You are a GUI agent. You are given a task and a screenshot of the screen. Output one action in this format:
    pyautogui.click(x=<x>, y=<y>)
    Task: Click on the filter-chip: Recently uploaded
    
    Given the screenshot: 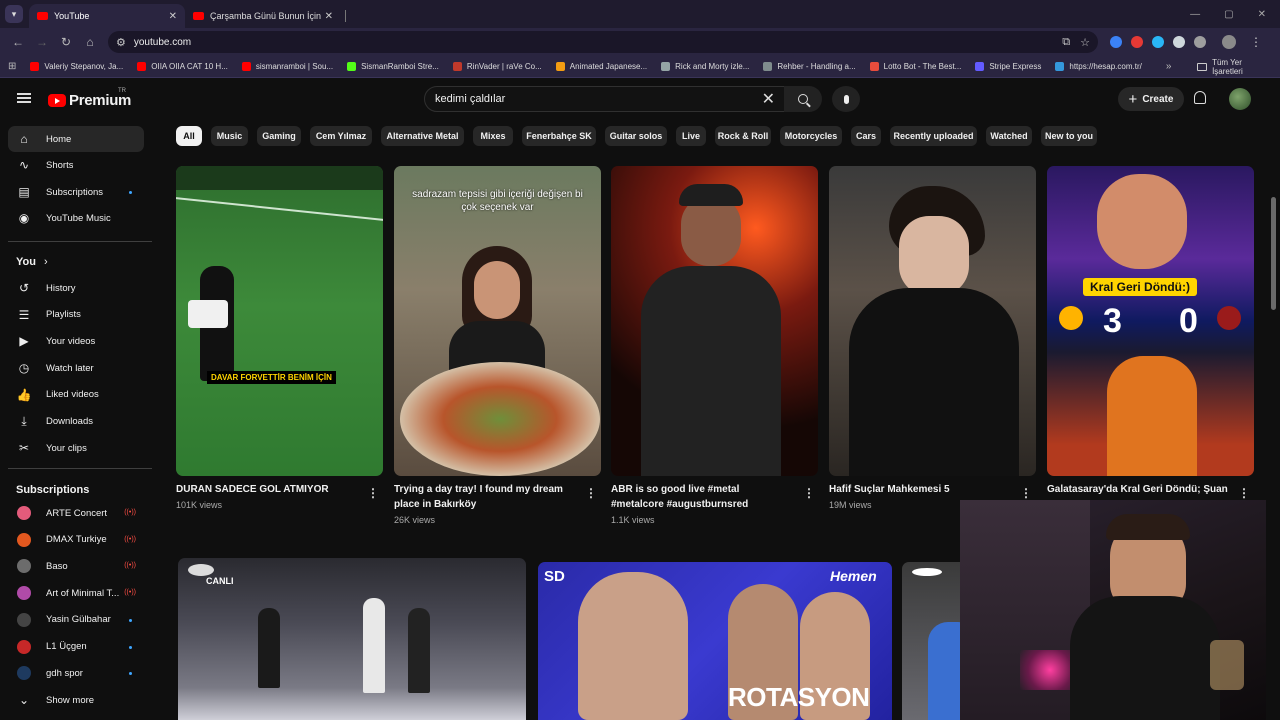 What is the action you would take?
    pyautogui.click(x=933, y=136)
    